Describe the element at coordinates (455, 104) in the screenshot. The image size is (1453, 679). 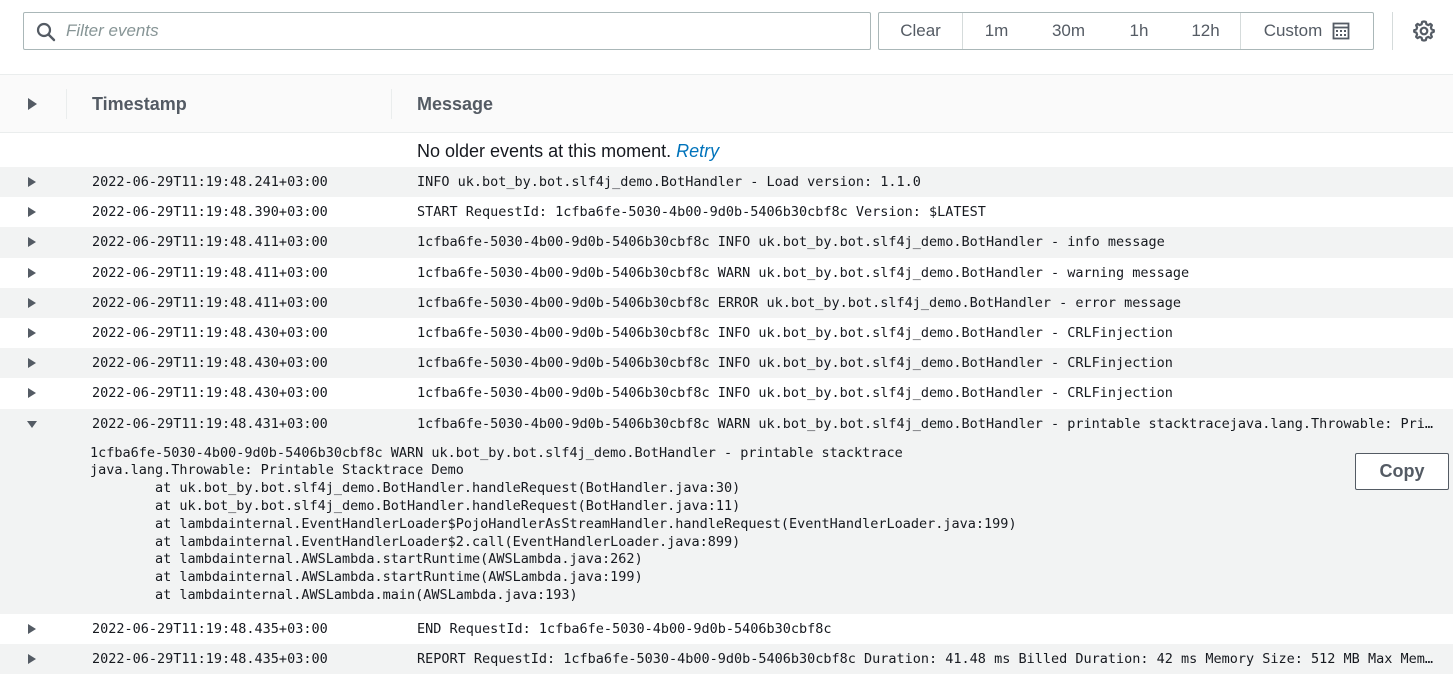
I see `message-header: Message` at that location.